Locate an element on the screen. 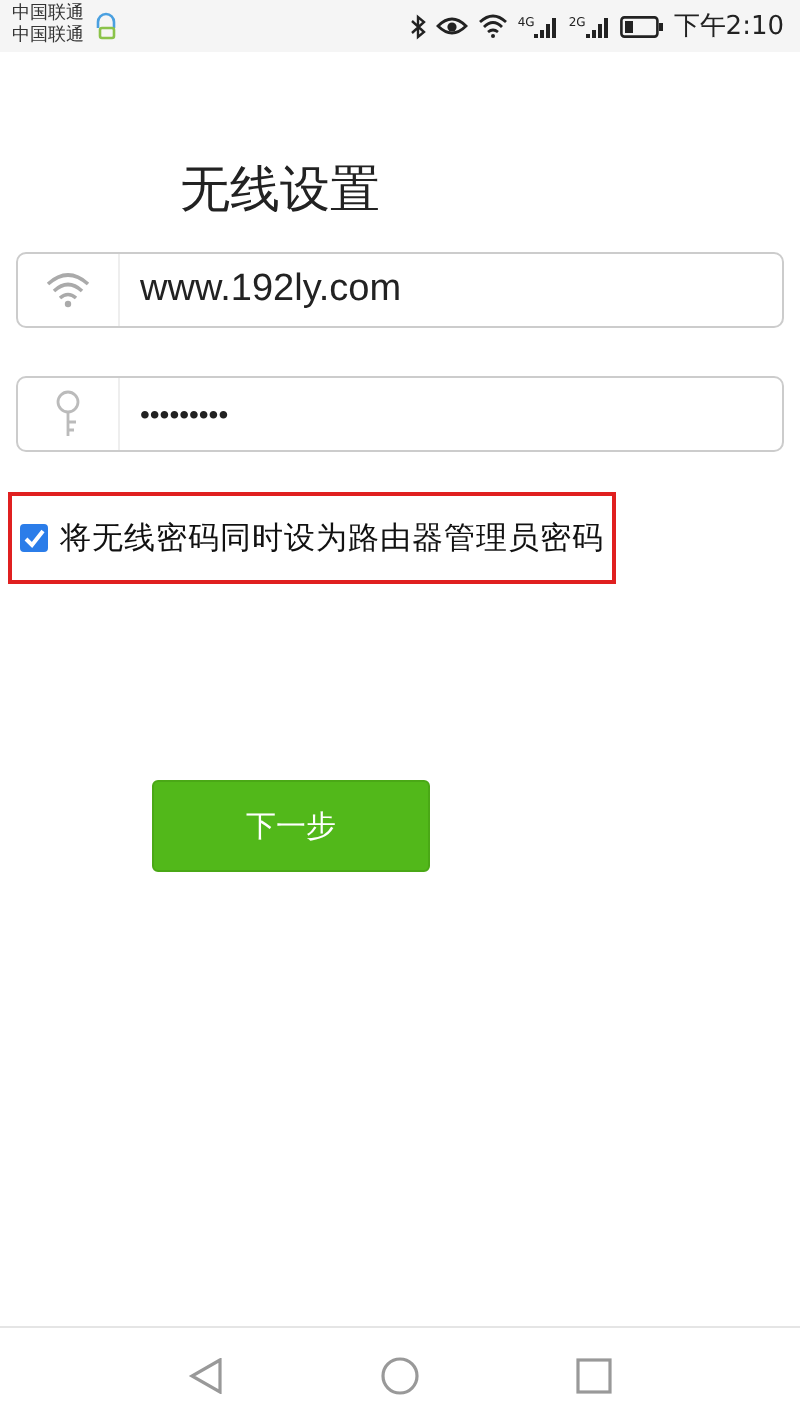  wifi-signal-icon is located at coordinates (492, 26).